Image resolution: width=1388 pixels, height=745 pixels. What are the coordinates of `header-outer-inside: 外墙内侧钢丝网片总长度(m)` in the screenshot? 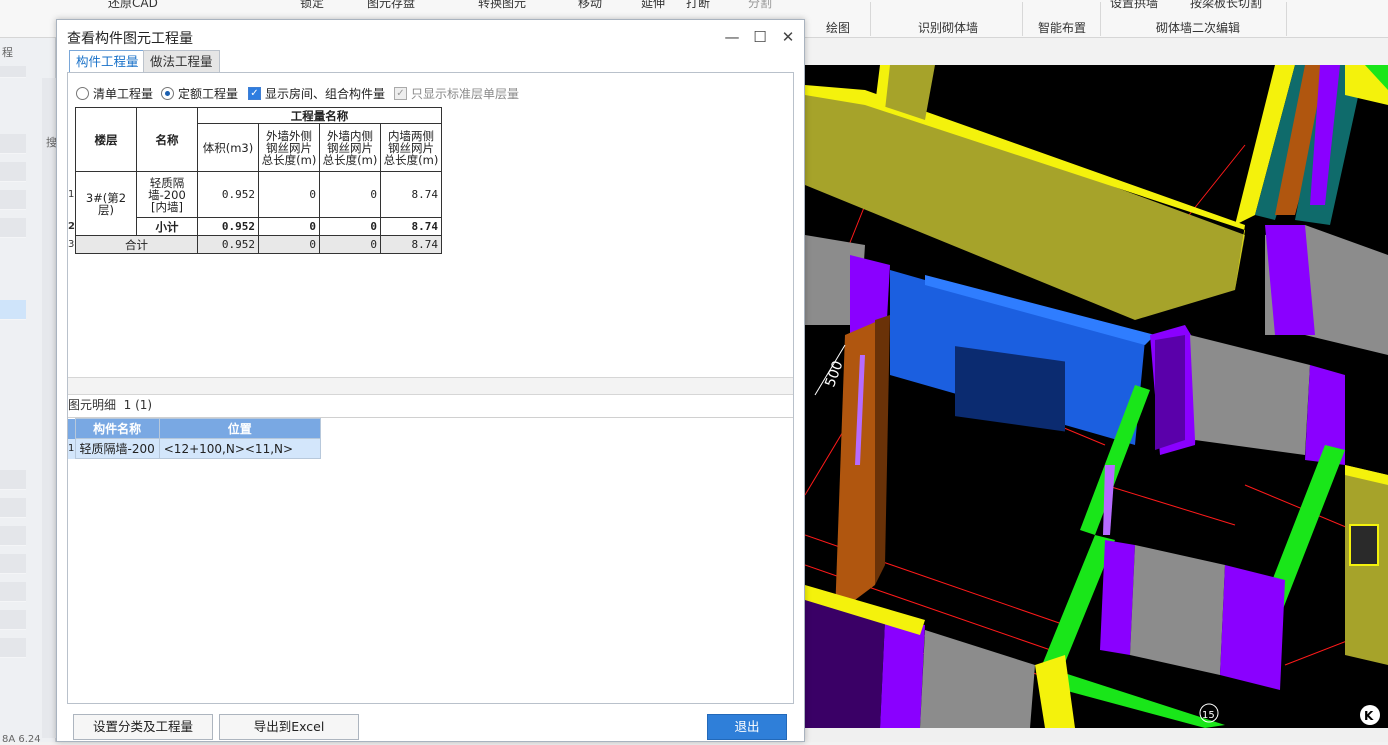 It's located at (349, 147).